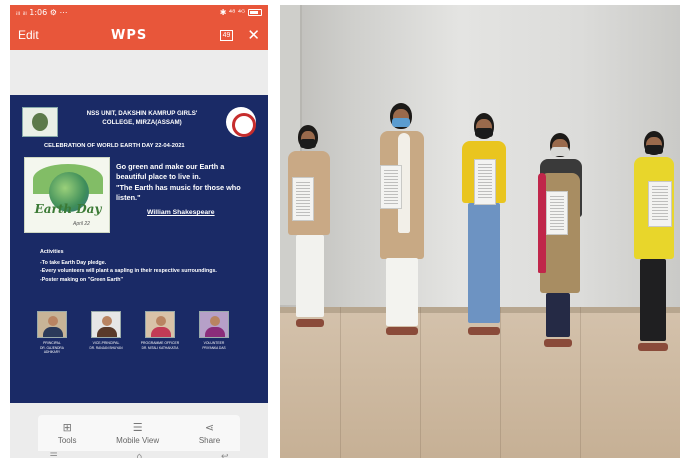 Image resolution: width=687 pixels, height=463 pixels. What do you see at coordinates (82, 279) in the screenshot?
I see `activity-item: -Poster making on "Green Earth"` at bounding box center [82, 279].